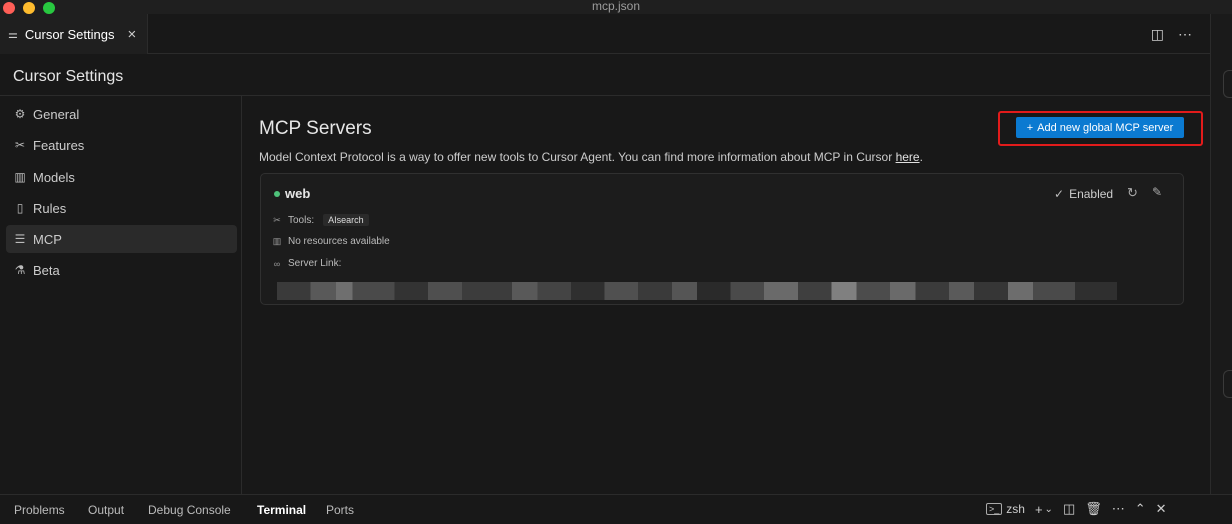  What do you see at coordinates (1093, 509) in the screenshot?
I see `trash-icon: 🗑` at bounding box center [1093, 509].